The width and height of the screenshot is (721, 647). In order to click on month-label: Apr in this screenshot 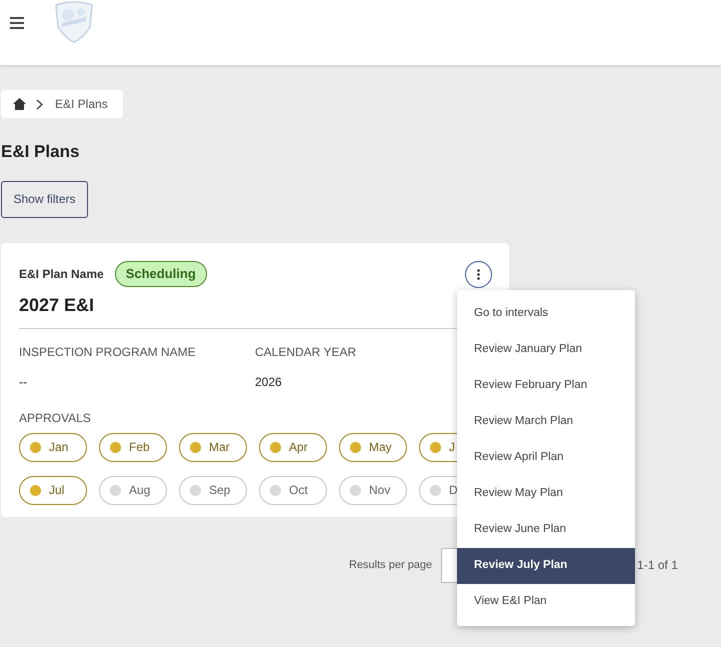, I will do `click(298, 447)`.